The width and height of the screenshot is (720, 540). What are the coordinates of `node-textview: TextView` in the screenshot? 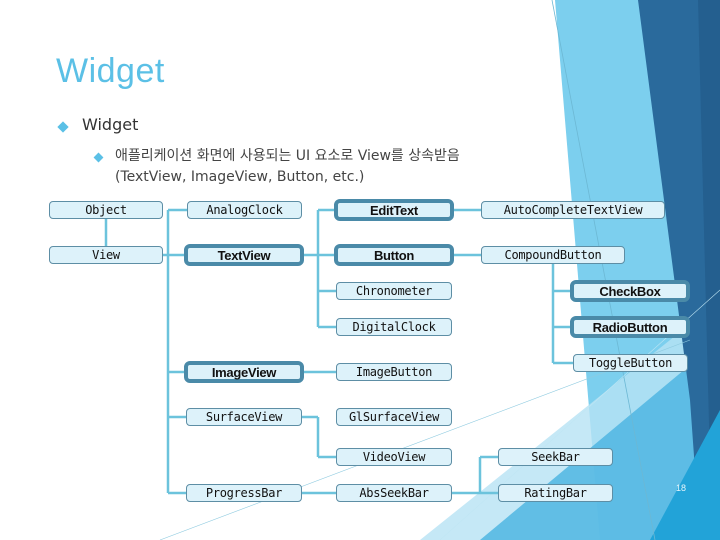 It's located at (244, 255).